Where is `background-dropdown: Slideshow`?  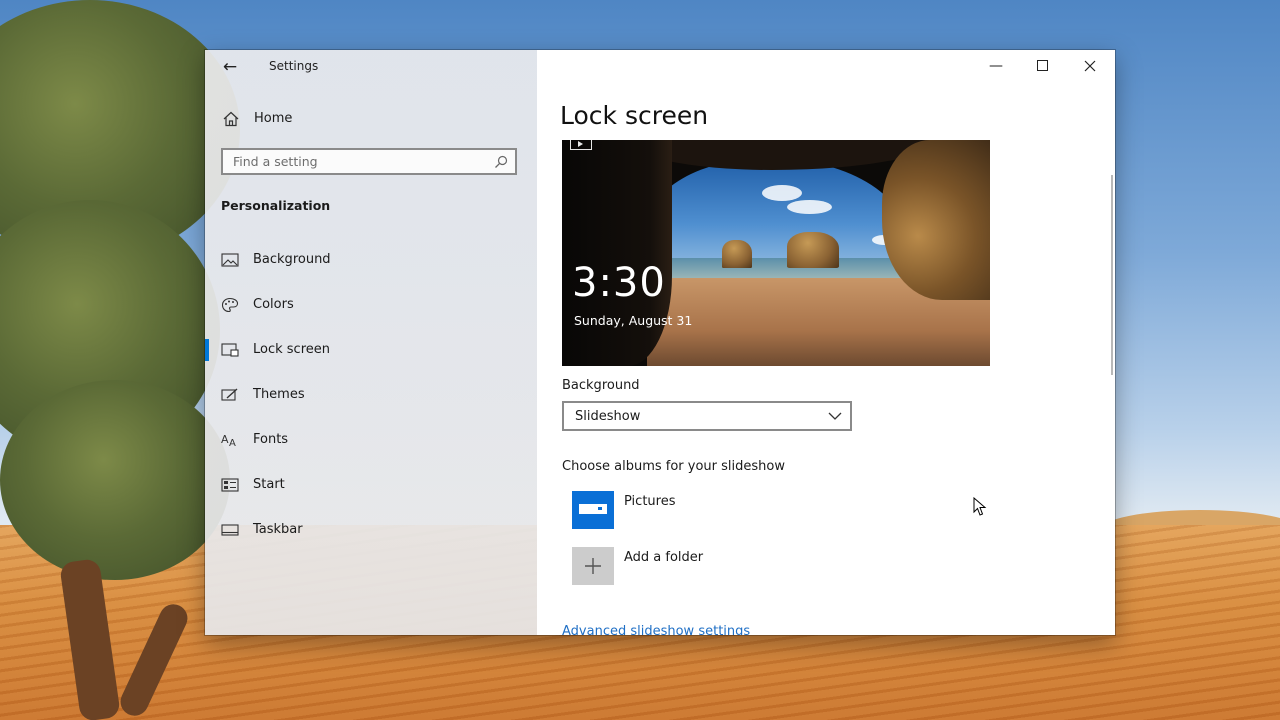
background-dropdown: Slideshow is located at coordinates (707, 416).